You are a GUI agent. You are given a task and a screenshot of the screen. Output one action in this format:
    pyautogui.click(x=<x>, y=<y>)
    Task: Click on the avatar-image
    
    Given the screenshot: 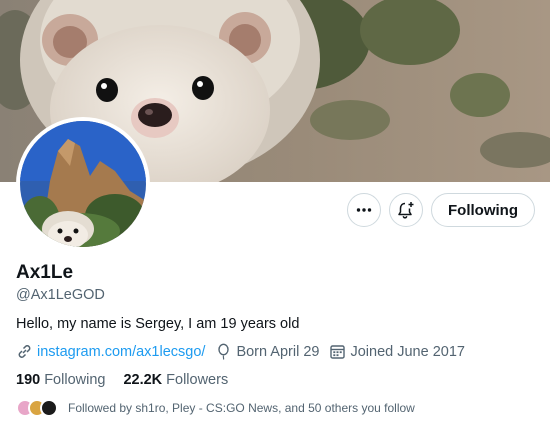 What is the action you would take?
    pyautogui.click(x=83, y=184)
    